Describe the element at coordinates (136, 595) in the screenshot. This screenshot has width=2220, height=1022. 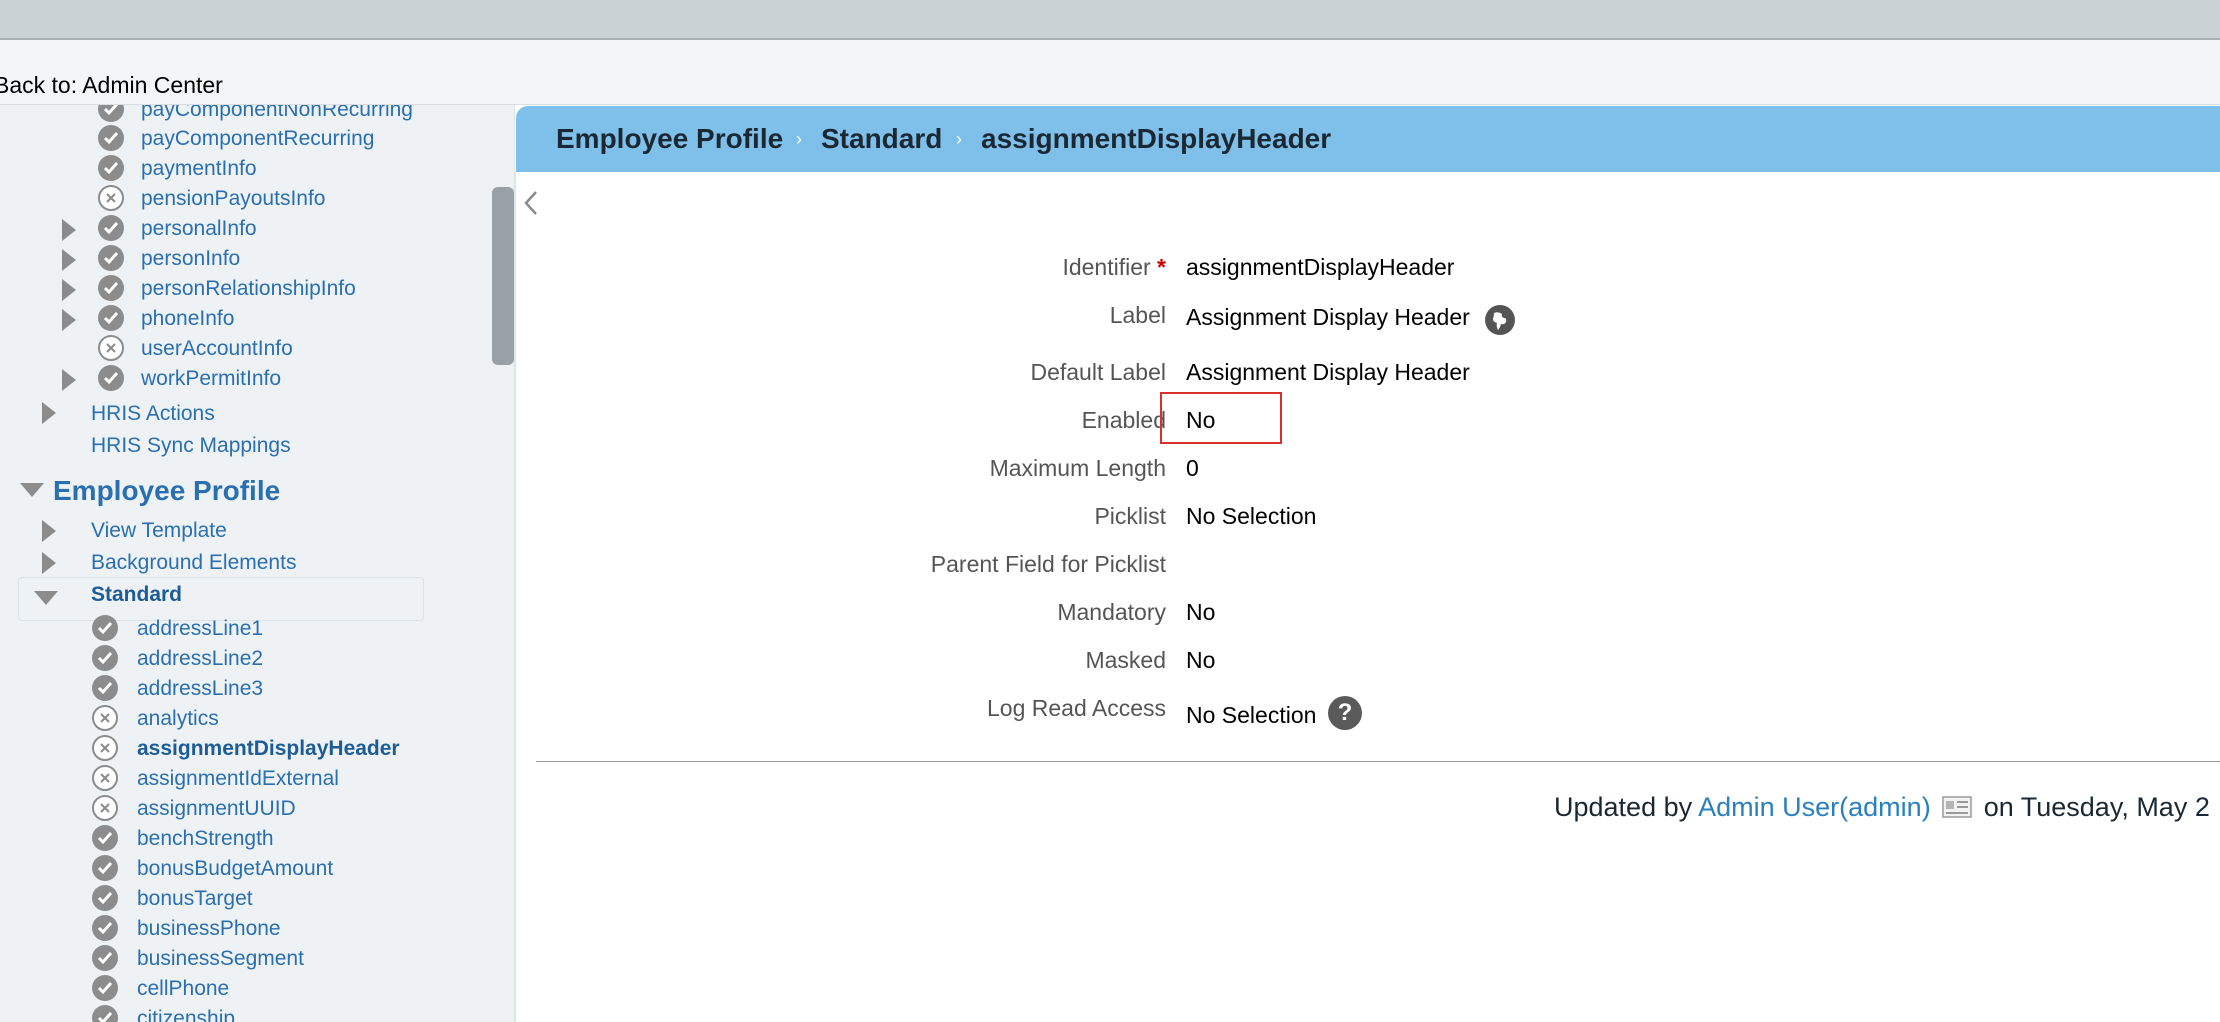
I see `tree-item-standard: Standard` at that location.